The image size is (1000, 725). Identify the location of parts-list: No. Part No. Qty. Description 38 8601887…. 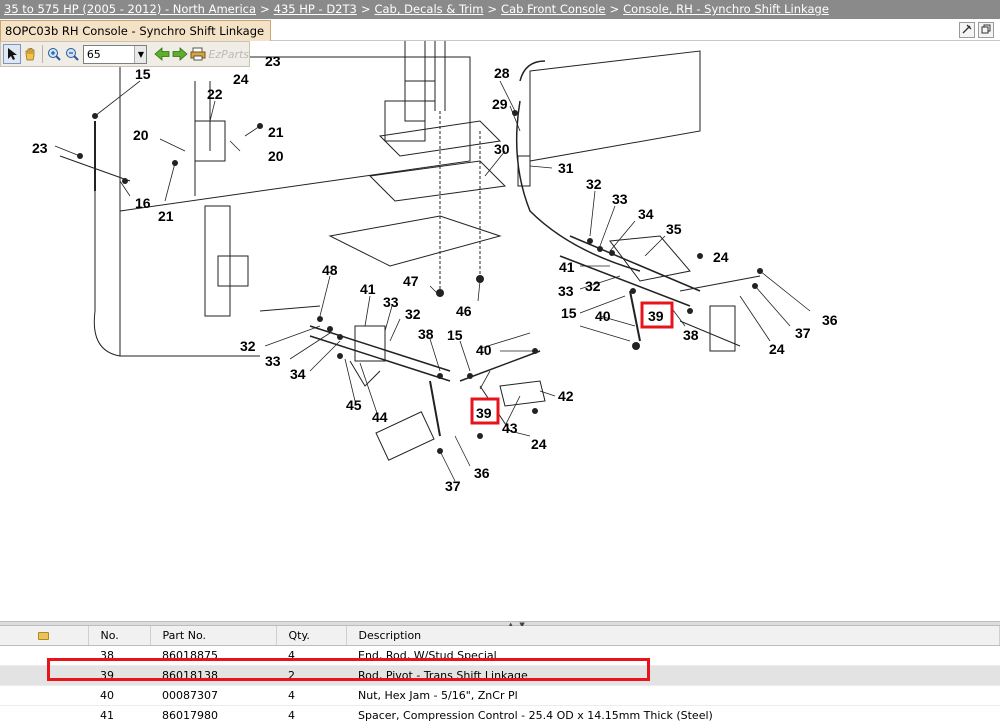
(500, 675).